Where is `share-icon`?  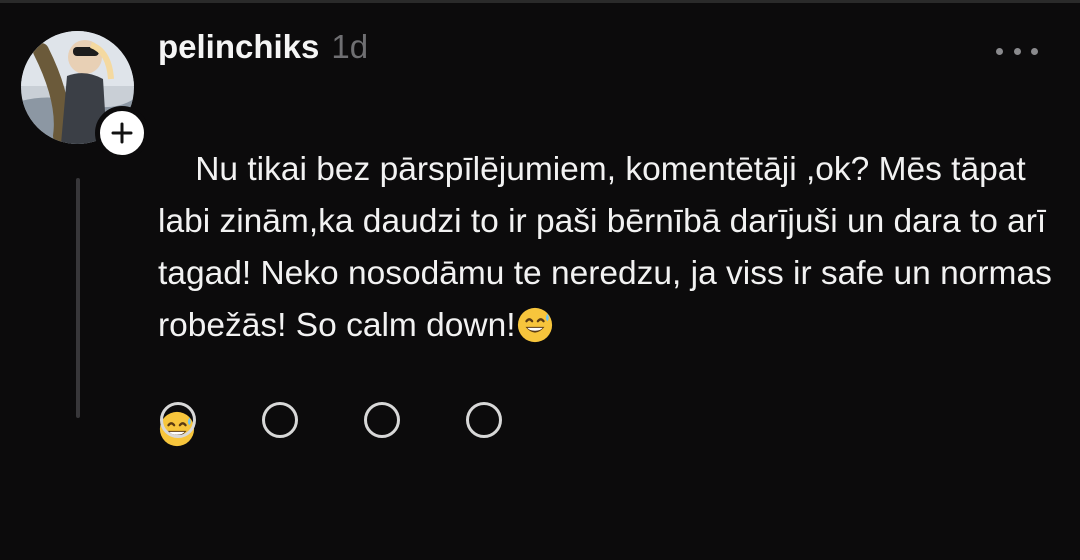
share-icon is located at coordinates (484, 420).